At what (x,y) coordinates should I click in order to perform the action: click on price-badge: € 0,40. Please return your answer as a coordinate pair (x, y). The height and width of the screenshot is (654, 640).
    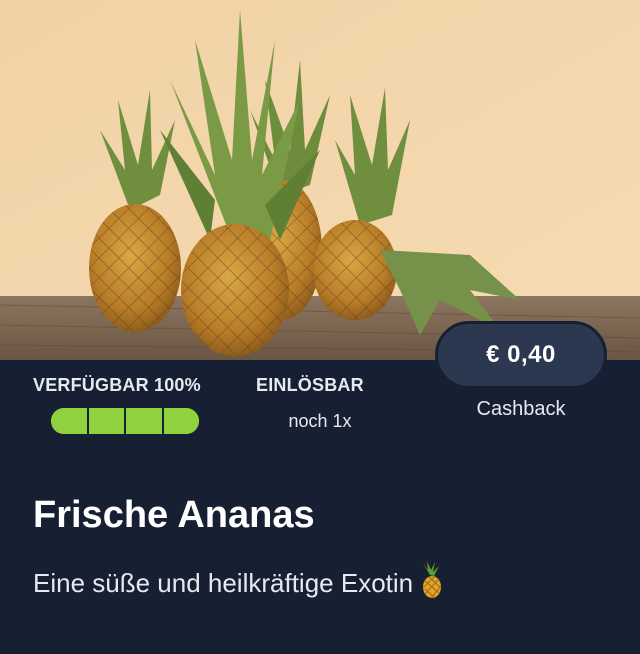
    Looking at the image, I should click on (521, 355).